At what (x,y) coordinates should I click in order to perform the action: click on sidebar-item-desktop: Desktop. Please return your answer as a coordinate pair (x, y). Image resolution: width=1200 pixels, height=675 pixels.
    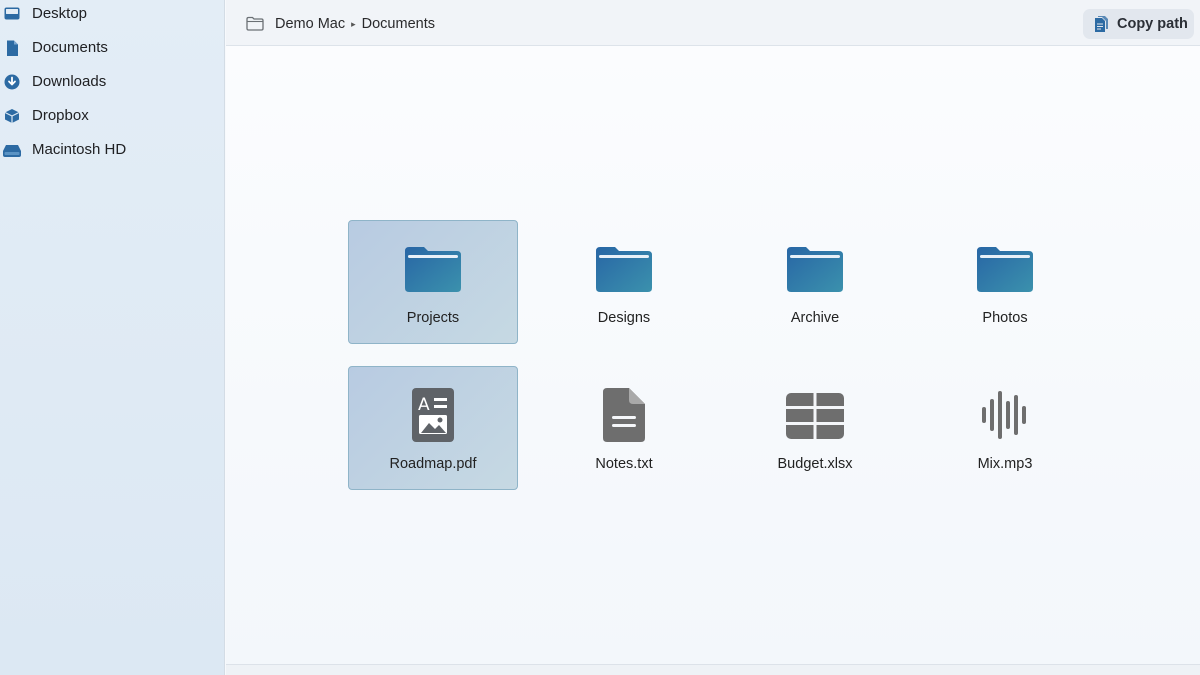
    Looking at the image, I should click on (112, 14).